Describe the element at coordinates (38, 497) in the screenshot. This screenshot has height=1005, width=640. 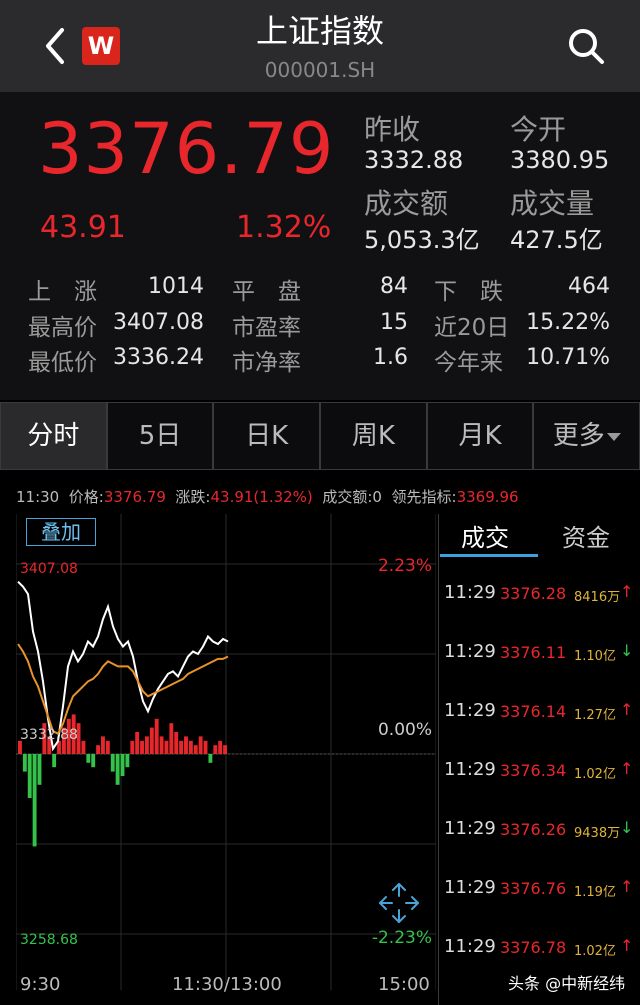
I see `info-time: 11:30` at that location.